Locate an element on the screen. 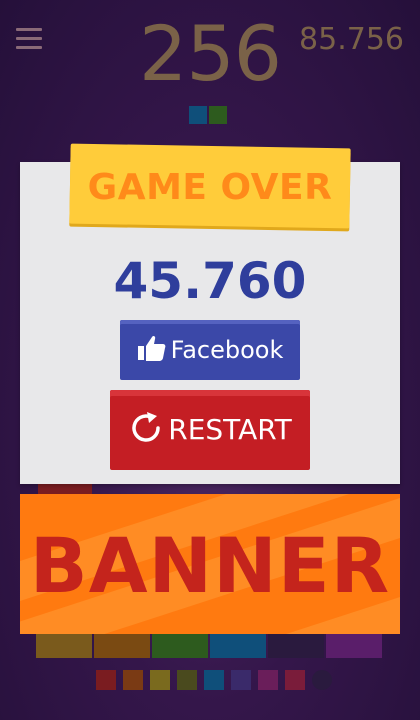  color-palette is located at coordinates (214, 680).